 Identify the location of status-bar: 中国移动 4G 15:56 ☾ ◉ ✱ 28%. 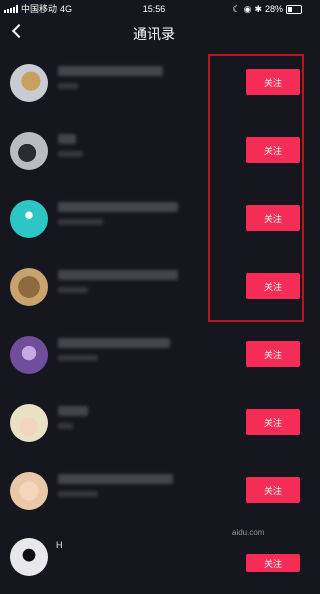
(154, 9).